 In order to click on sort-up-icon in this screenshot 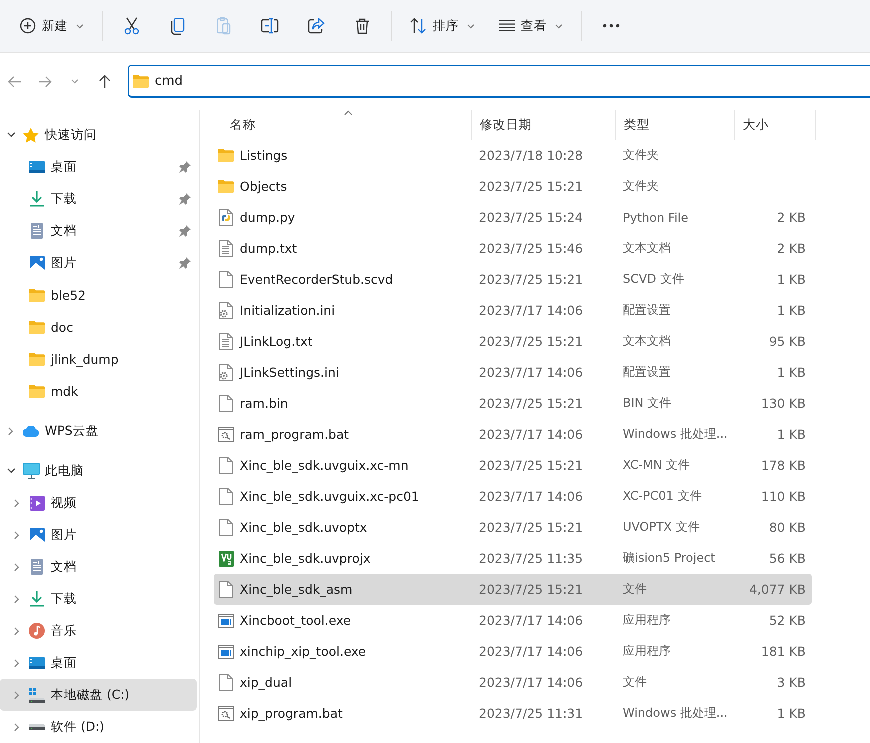, I will do `click(348, 113)`.